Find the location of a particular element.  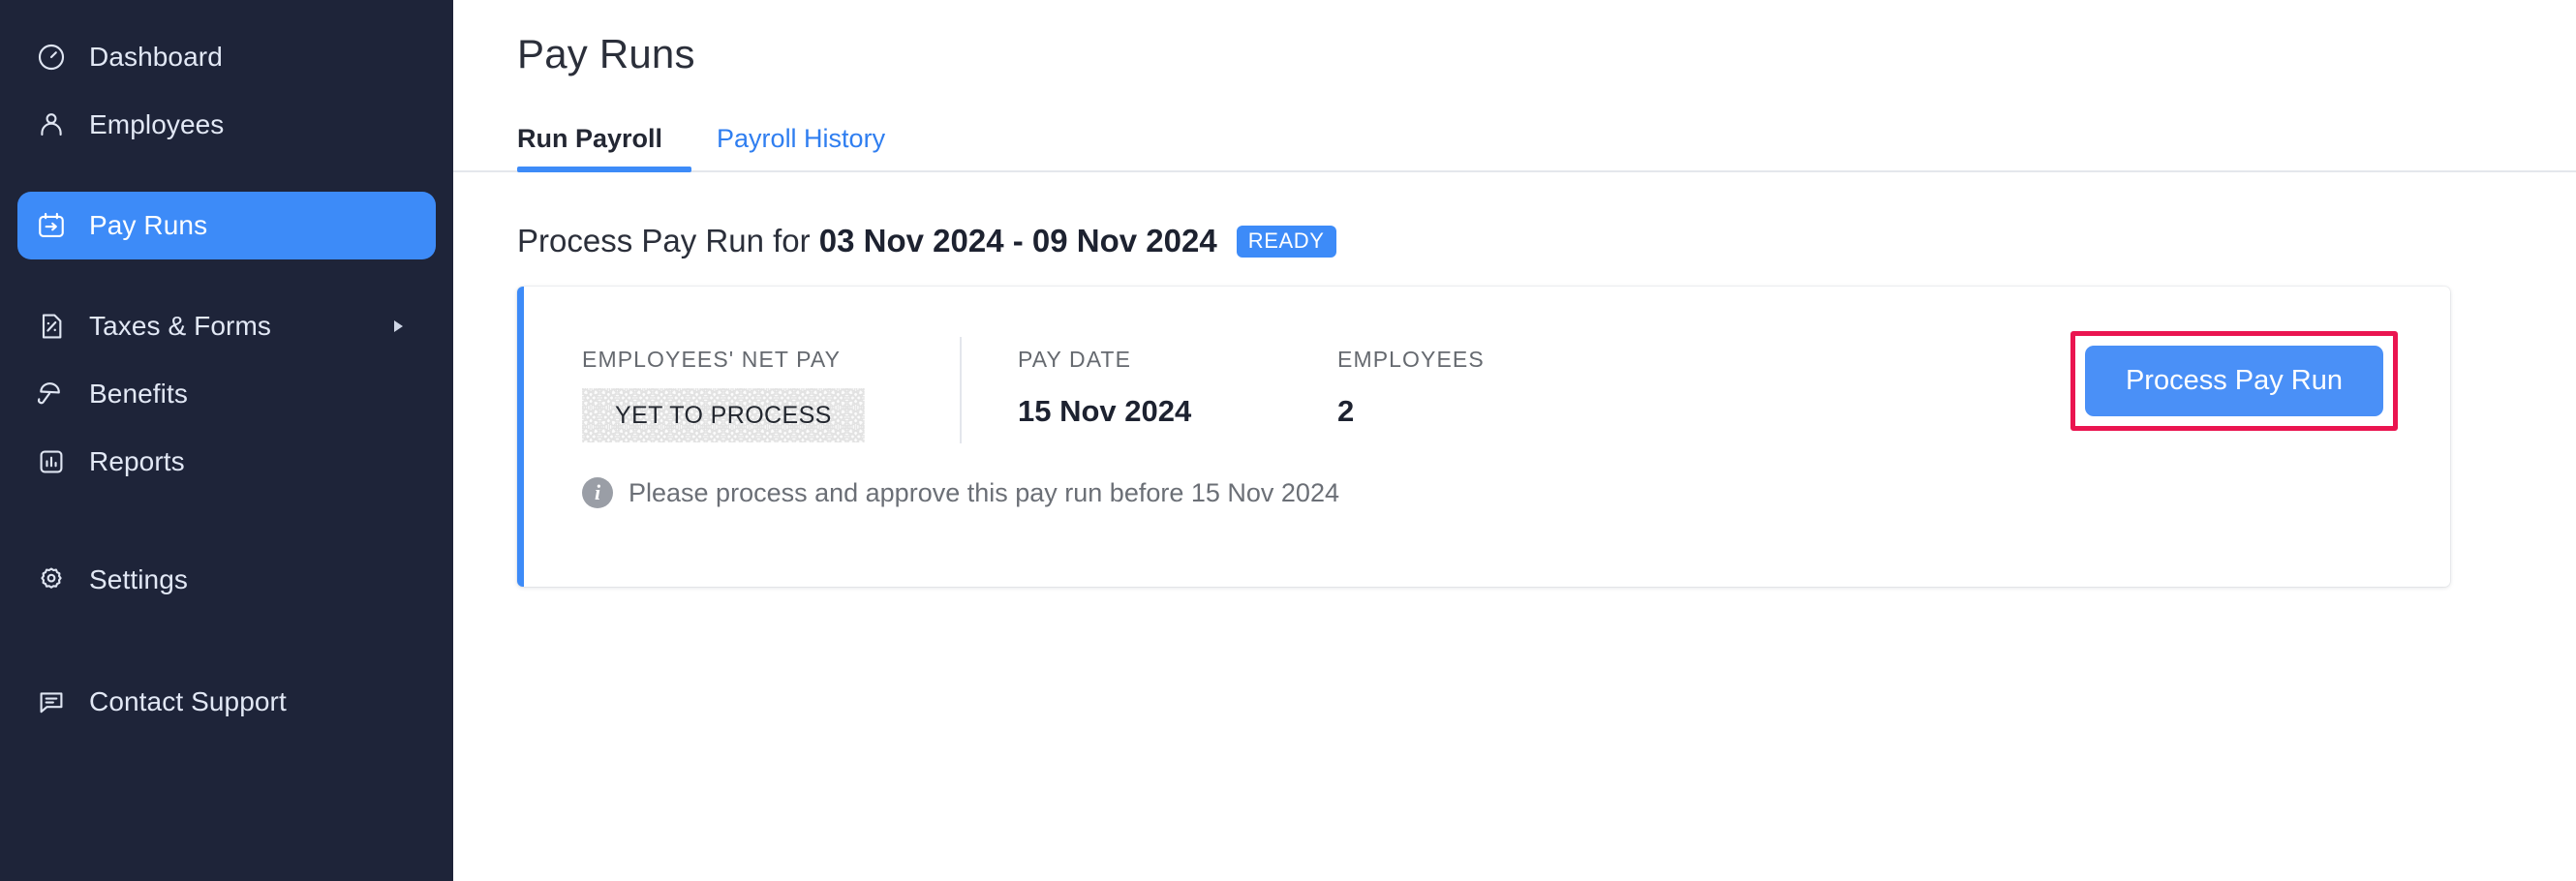

sidebar-item-label: Dashboard is located at coordinates (156, 57).